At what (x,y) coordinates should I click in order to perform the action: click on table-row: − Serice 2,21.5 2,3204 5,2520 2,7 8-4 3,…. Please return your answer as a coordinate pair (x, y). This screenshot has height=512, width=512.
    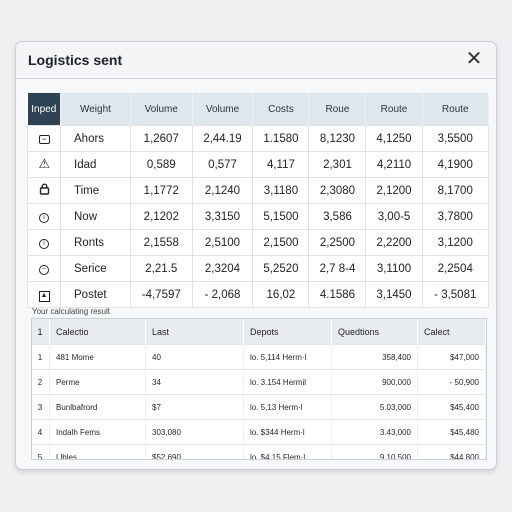
    Looking at the image, I should click on (258, 268).